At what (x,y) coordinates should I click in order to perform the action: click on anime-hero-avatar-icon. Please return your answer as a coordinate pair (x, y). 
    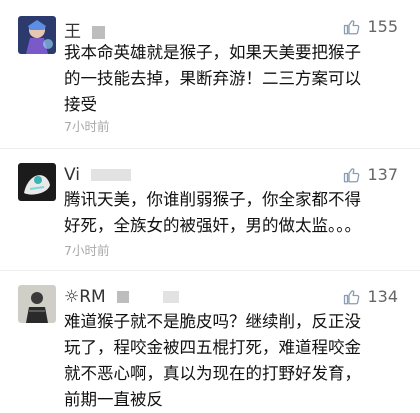
    Looking at the image, I should click on (37, 35).